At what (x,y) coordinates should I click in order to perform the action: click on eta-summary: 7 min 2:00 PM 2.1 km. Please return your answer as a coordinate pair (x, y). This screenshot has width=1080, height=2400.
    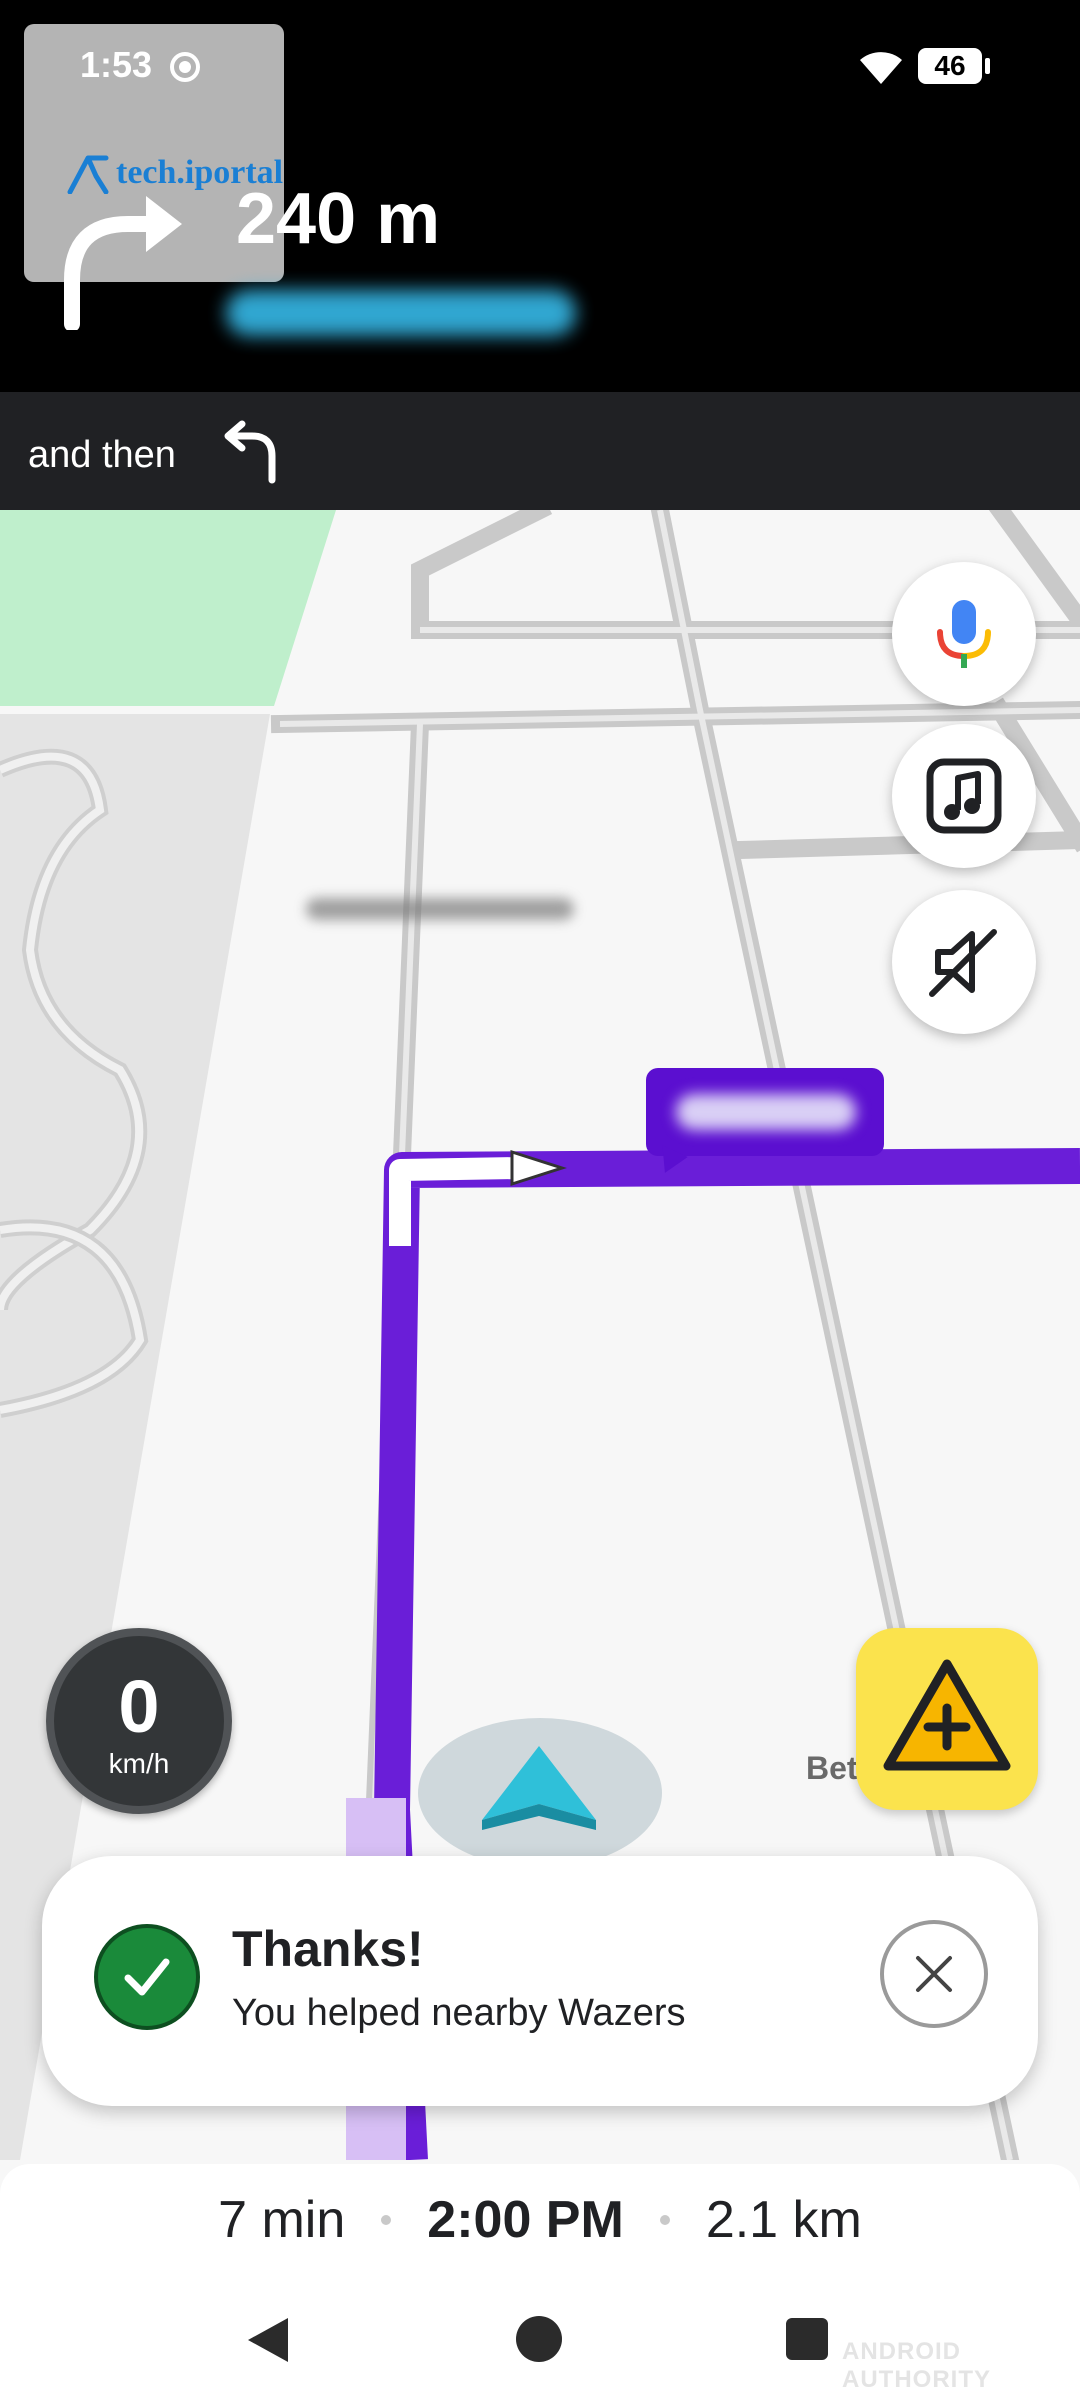
    Looking at the image, I should click on (540, 2220).